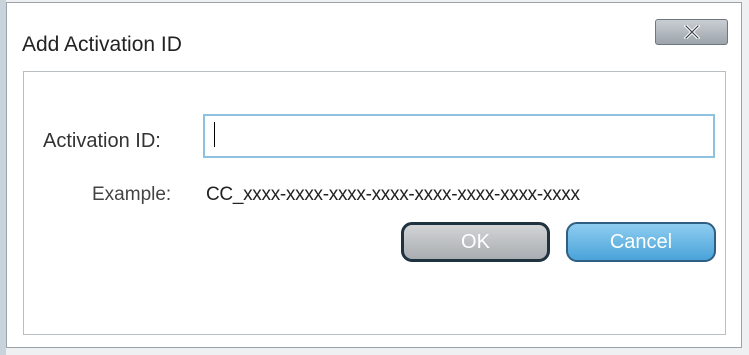 This screenshot has width=749, height=355. I want to click on activation-id-label: Activation ID:, so click(102, 141).